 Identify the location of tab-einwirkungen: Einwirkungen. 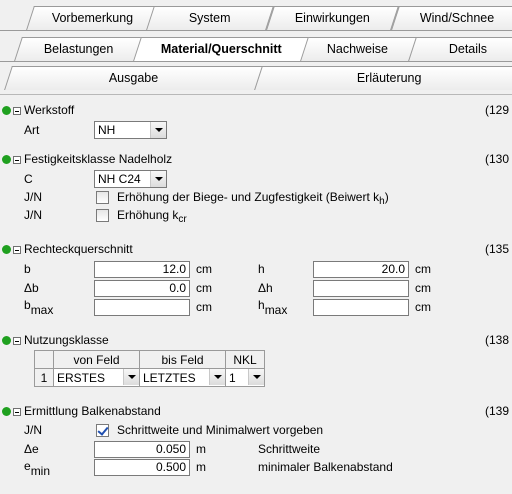
(332, 18).